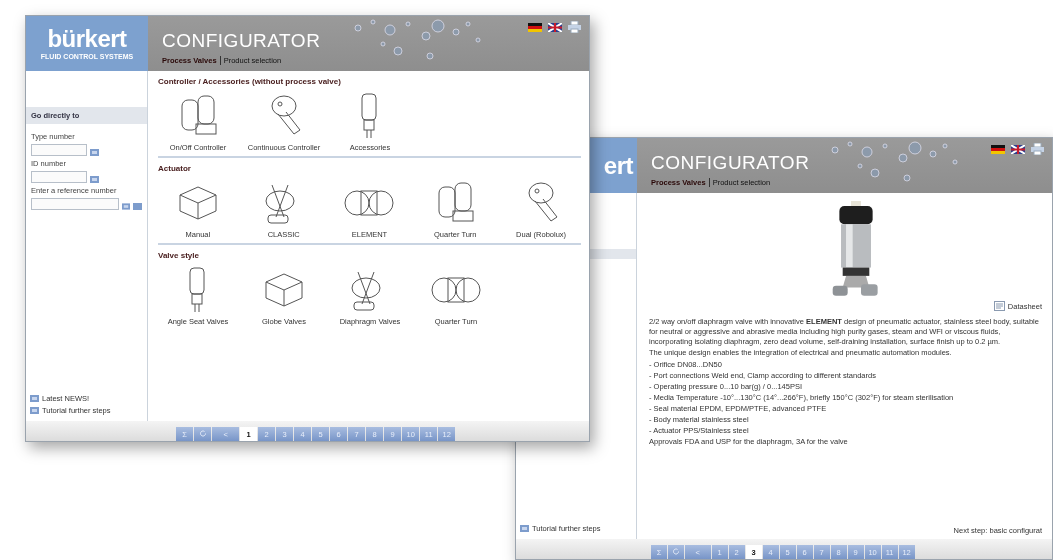 Image resolution: width=1053 pixels, height=560 pixels. Describe the element at coordinates (999, 306) in the screenshot. I see `document-icon` at that location.